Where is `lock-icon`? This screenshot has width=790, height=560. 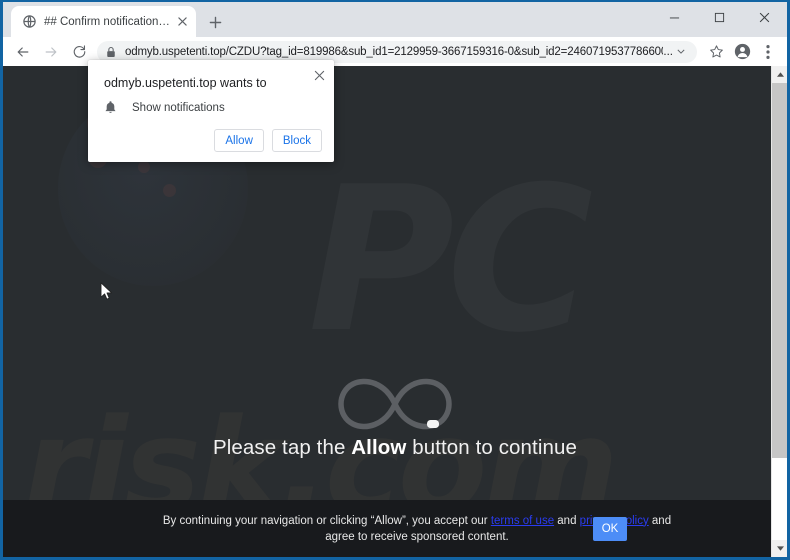
lock-icon is located at coordinates (112, 52).